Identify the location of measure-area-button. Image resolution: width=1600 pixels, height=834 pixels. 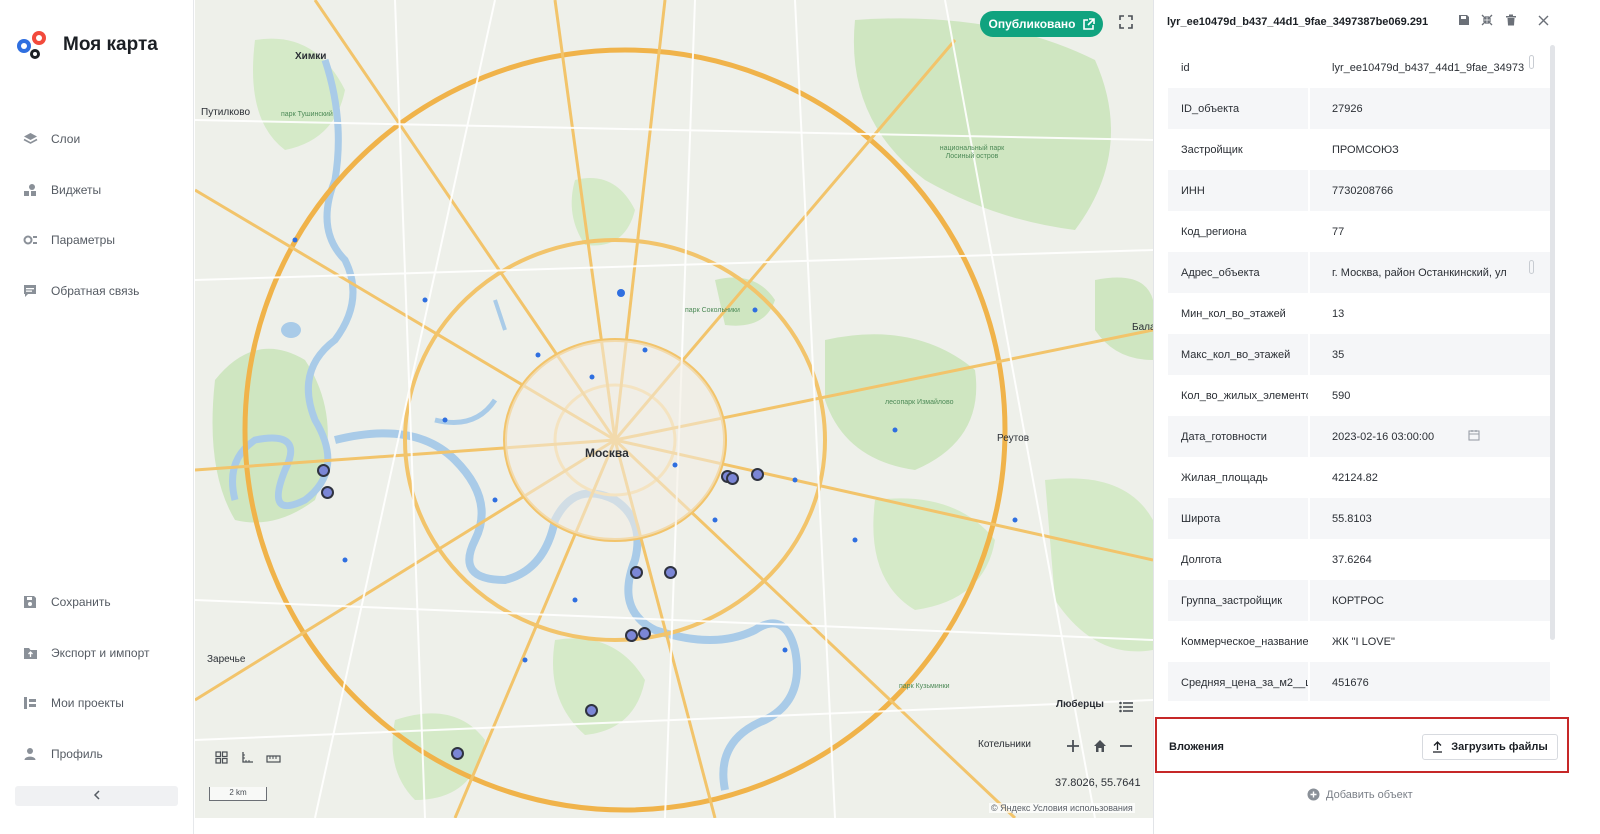
(247, 760).